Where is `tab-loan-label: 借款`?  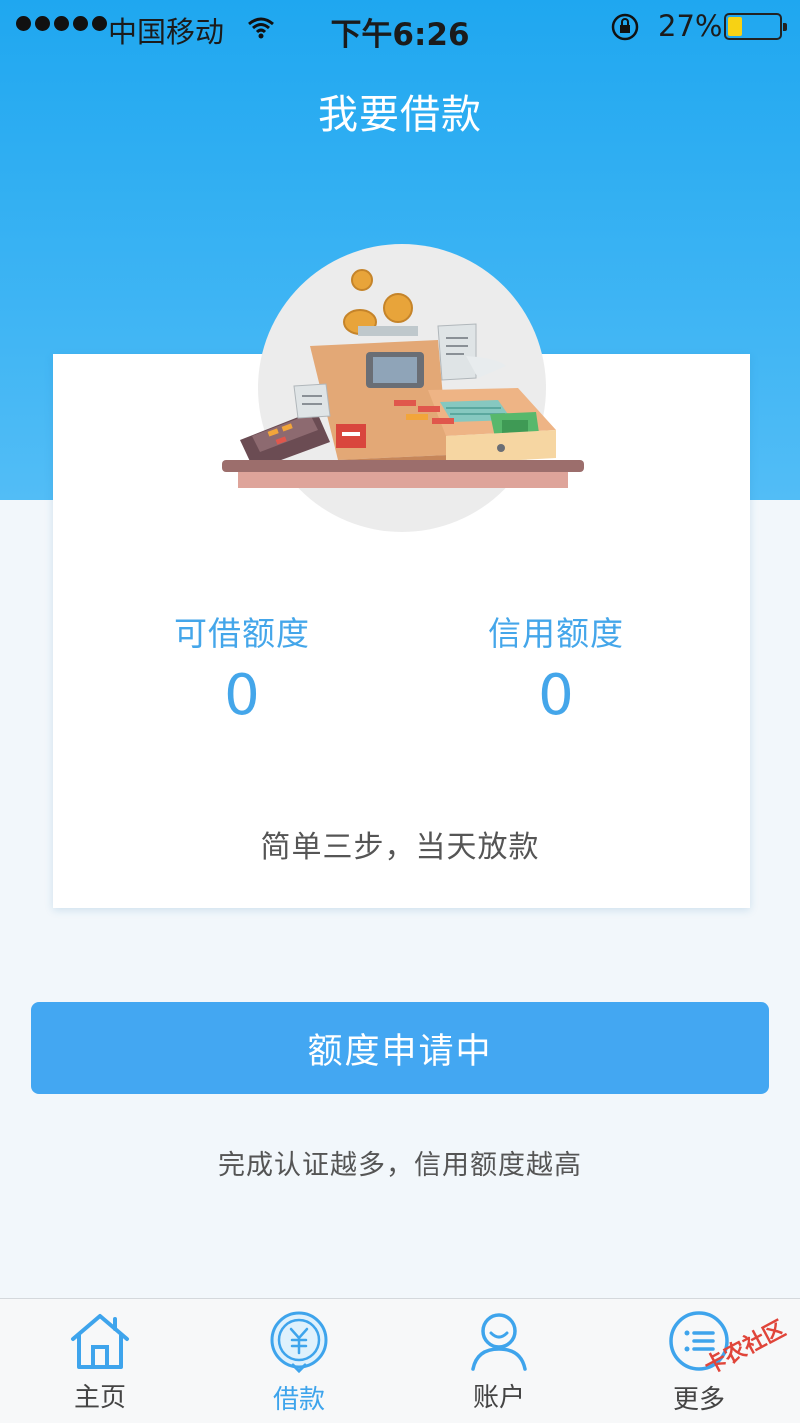
tab-loan-label: 借款 is located at coordinates (298, 1400).